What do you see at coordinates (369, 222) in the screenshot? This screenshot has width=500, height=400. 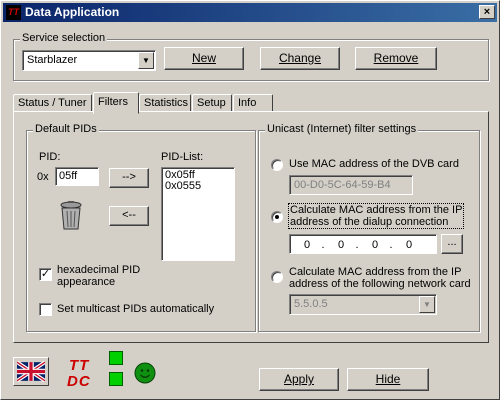 I see `dialup-label-line2: address of the dialup connection` at bounding box center [369, 222].